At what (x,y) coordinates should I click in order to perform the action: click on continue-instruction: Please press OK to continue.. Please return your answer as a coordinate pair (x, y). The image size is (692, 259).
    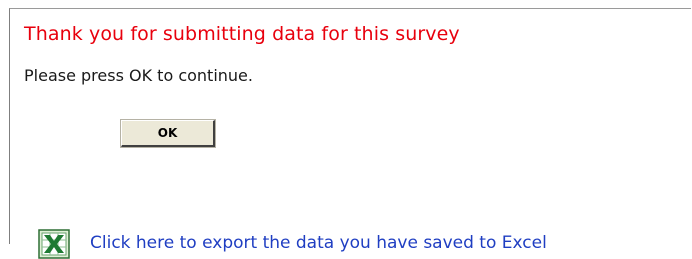
    Looking at the image, I should click on (138, 75).